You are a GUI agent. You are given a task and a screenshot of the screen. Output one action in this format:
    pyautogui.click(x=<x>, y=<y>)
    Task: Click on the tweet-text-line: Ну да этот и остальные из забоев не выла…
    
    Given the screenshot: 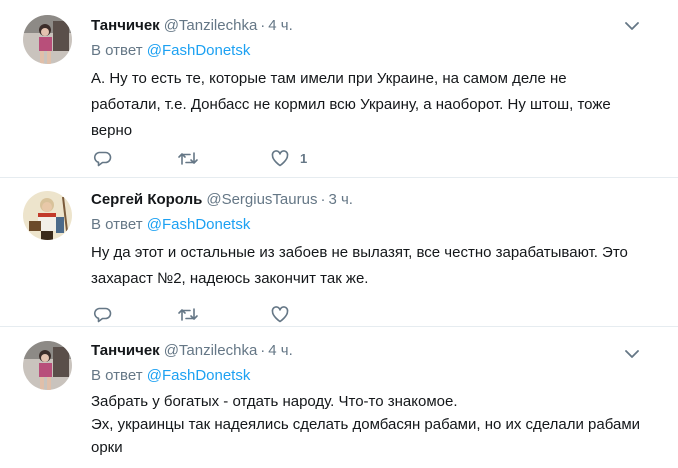 What is the action you would take?
    pyautogui.click(x=359, y=252)
    